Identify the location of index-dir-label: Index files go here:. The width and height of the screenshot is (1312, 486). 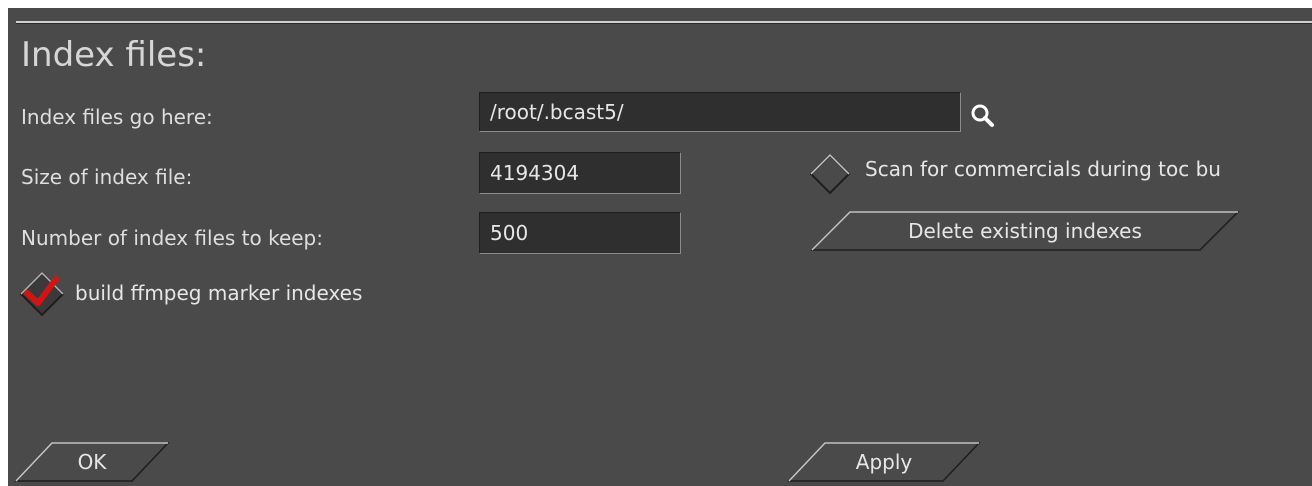
(117, 117).